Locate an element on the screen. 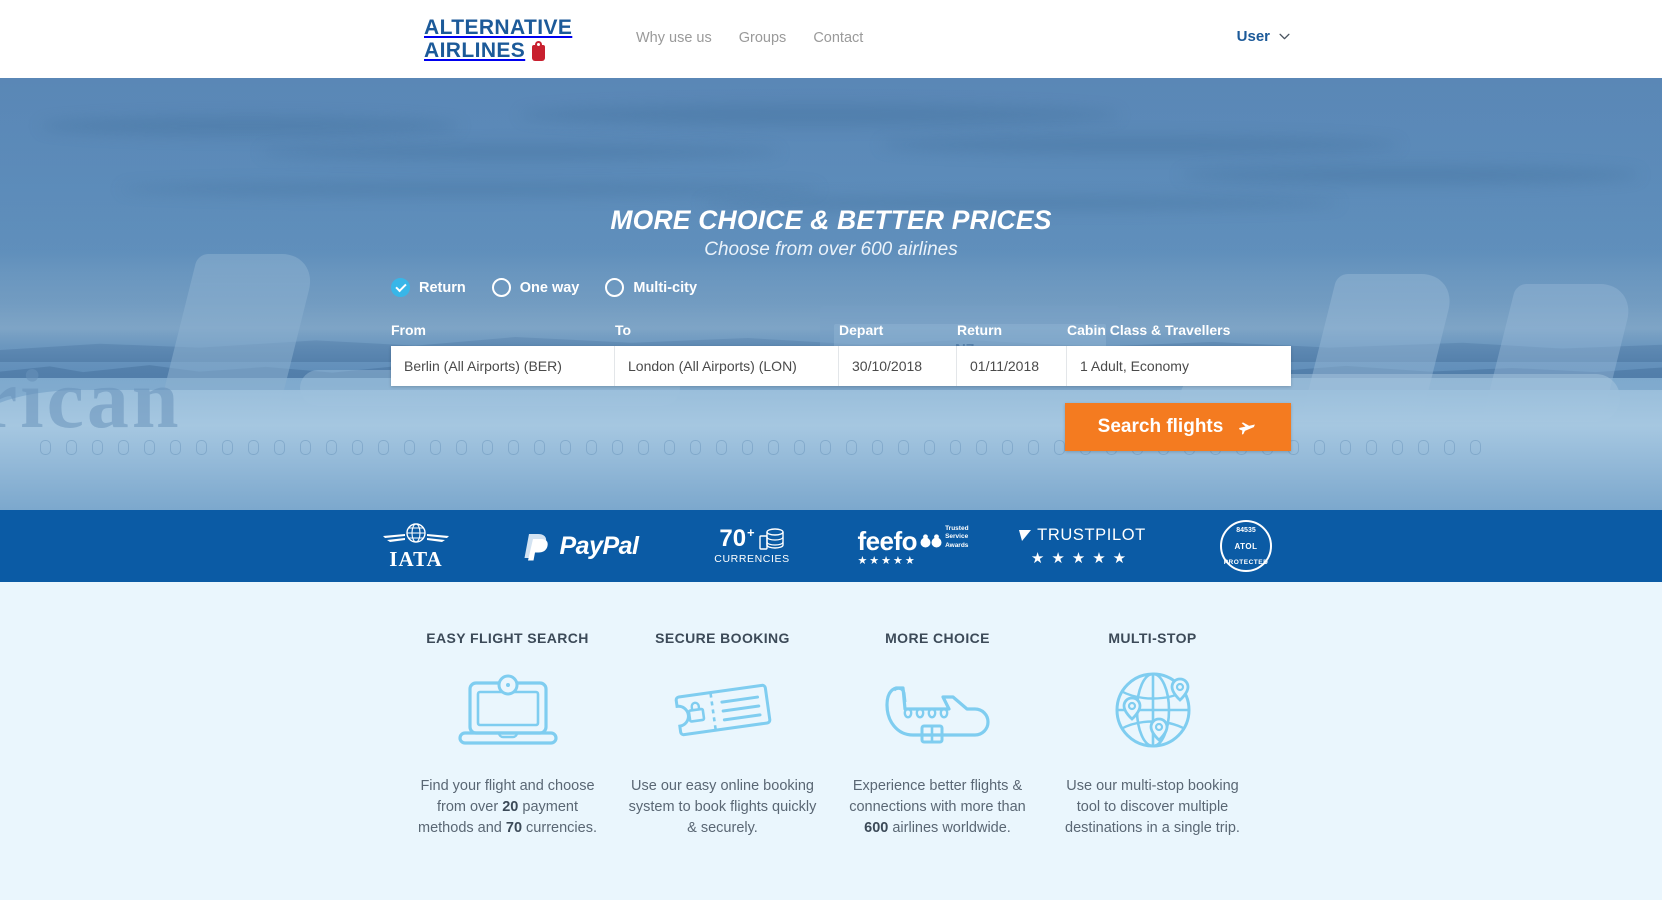 The image size is (1662, 900). feefo-sub-3: Awards is located at coordinates (957, 545).